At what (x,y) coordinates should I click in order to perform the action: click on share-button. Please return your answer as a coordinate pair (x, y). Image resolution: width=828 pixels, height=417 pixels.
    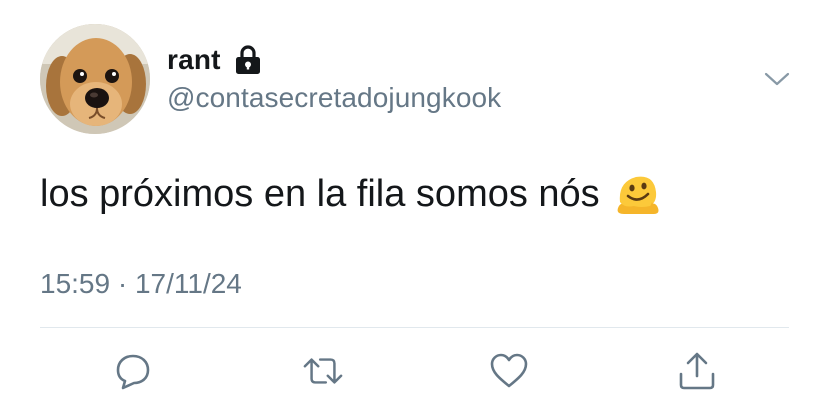
    Looking at the image, I should click on (697, 371).